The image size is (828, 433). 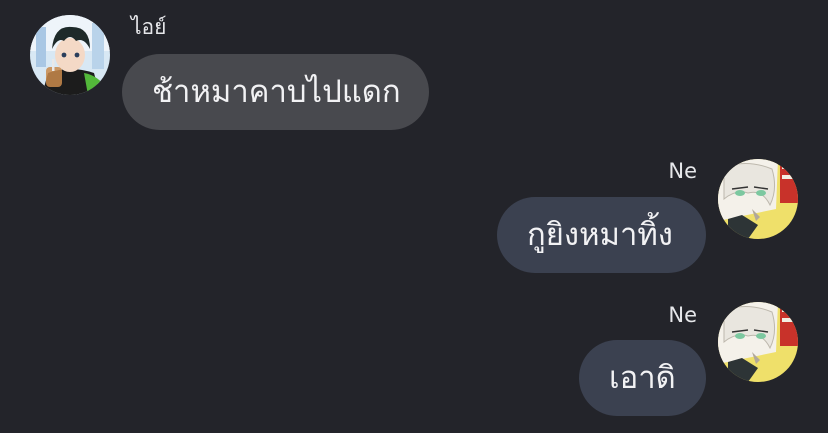 I want to click on message-bubble-incoming: ช้าหมาคาบไปแดก, so click(x=275, y=92).